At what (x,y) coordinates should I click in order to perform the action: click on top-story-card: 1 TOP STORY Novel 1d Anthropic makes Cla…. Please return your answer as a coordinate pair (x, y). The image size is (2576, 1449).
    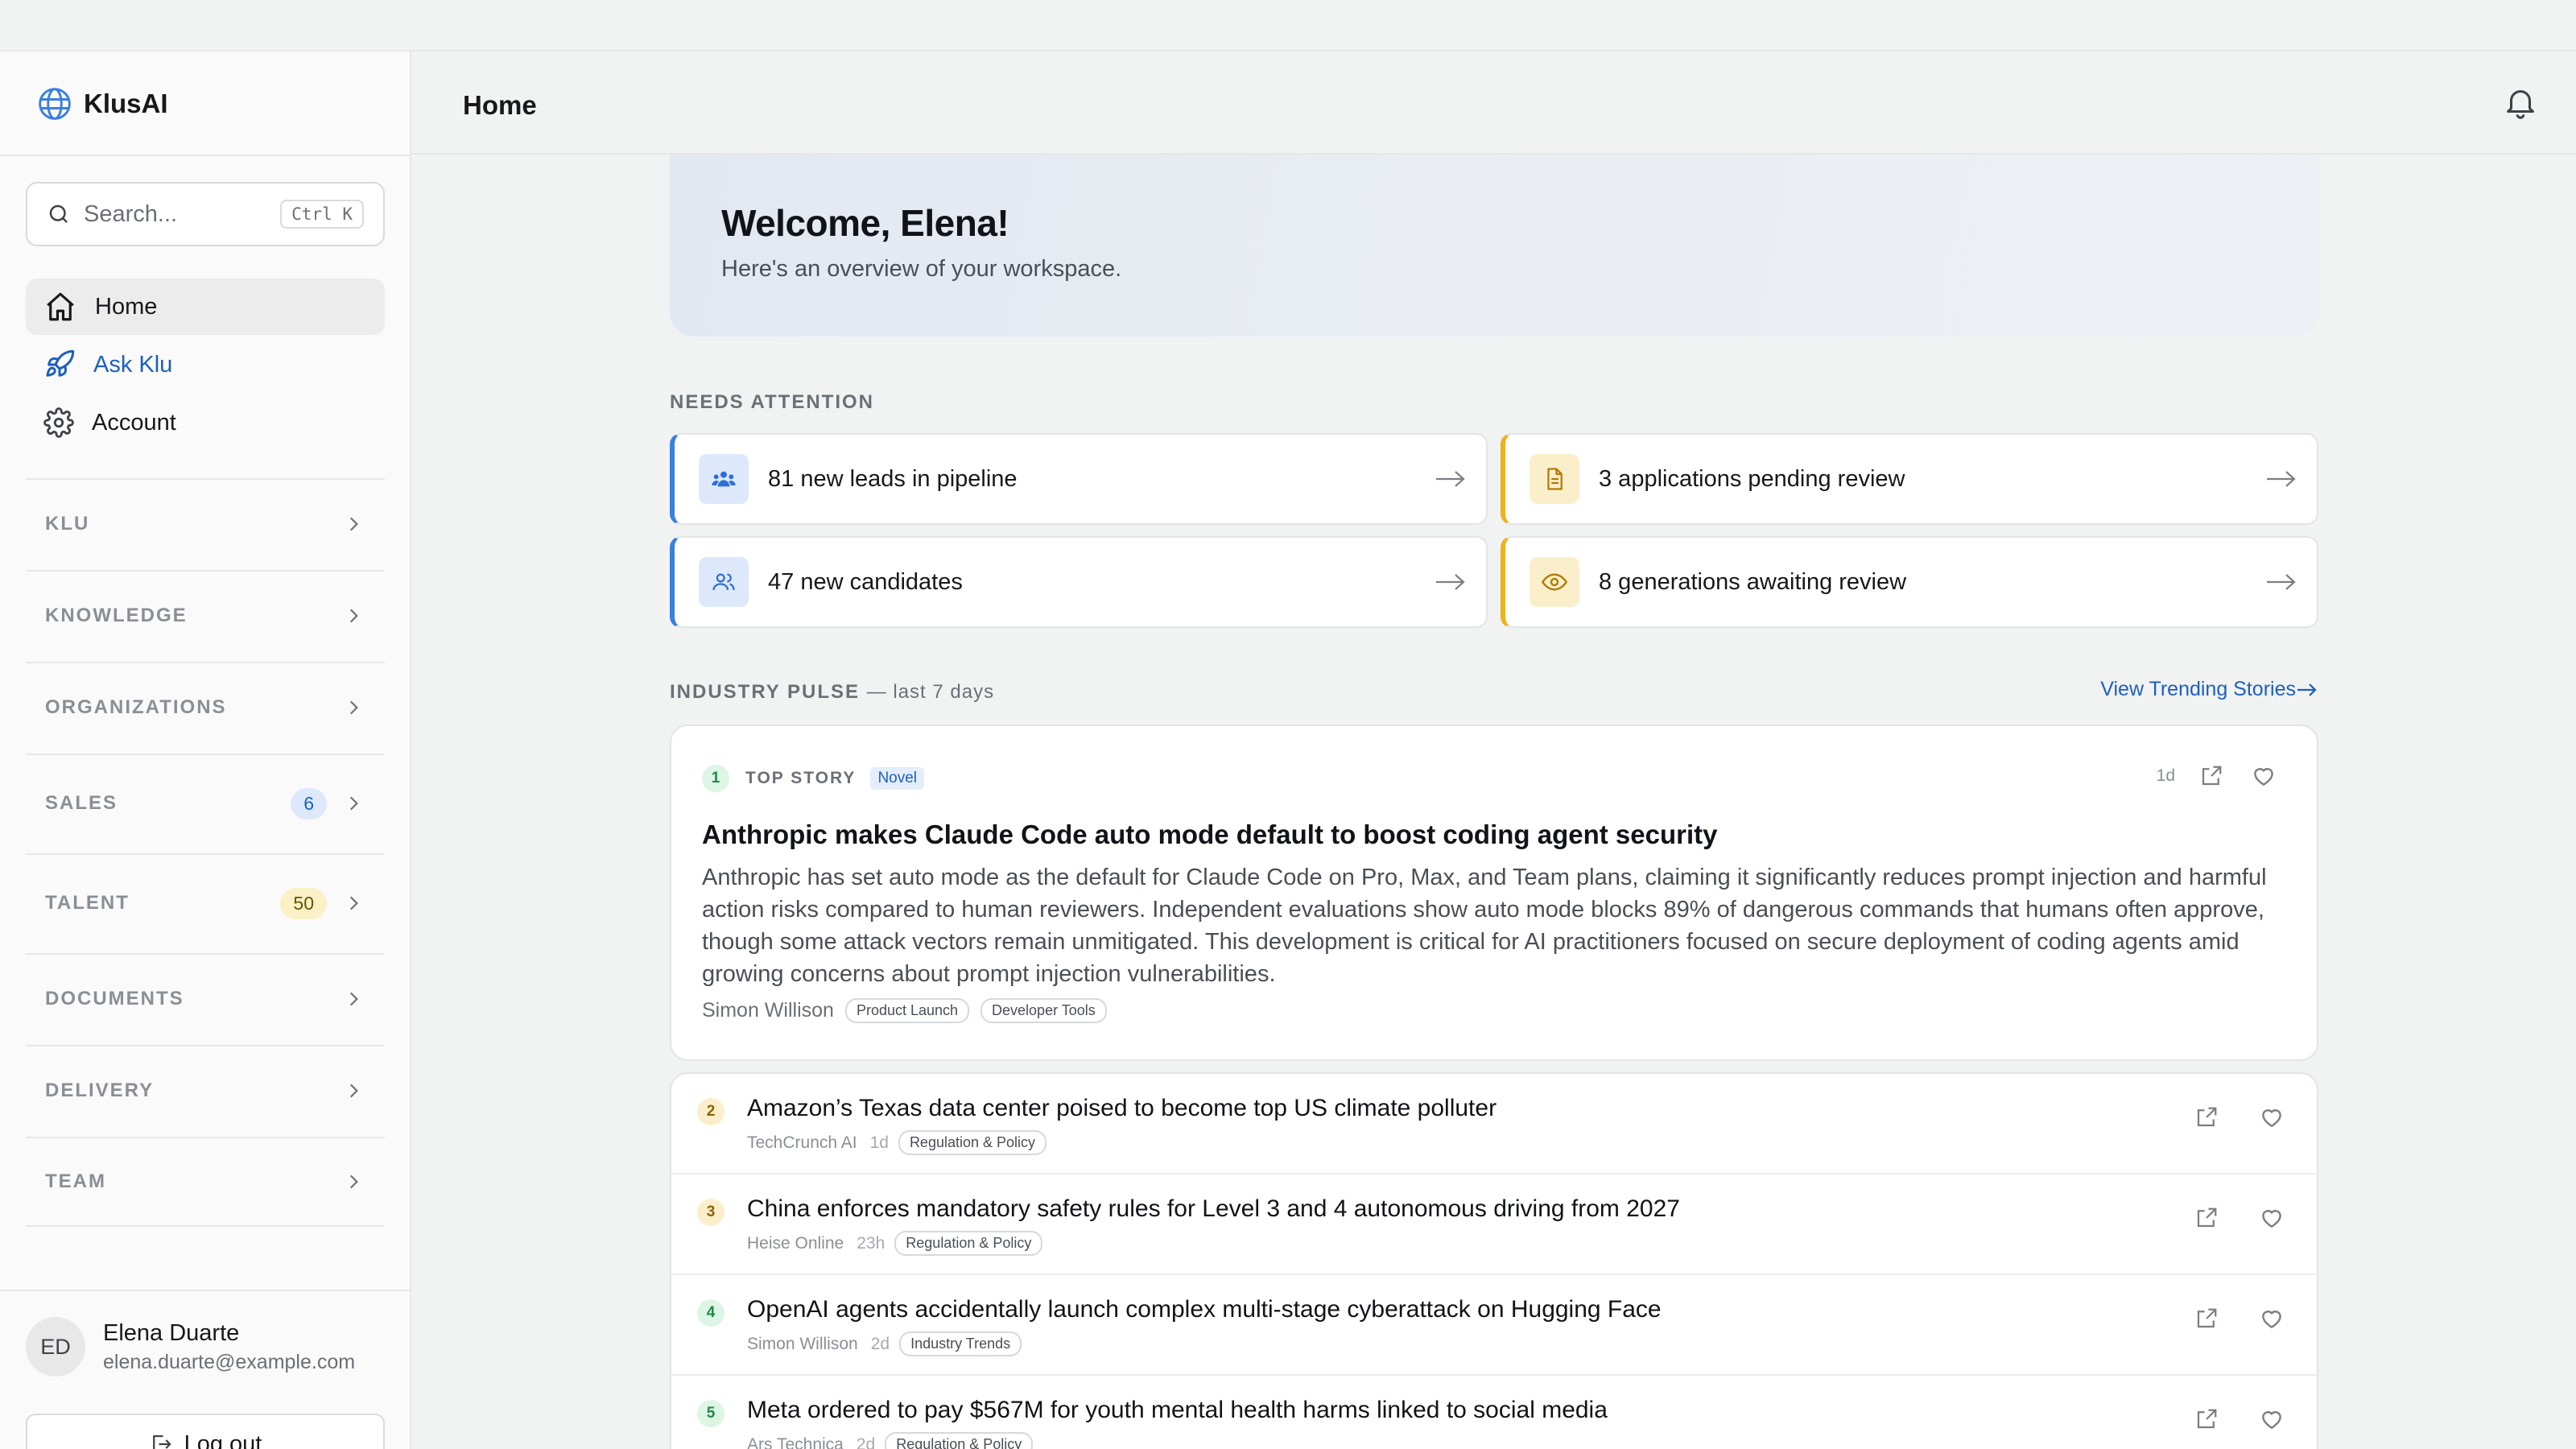
    Looking at the image, I should click on (1494, 892).